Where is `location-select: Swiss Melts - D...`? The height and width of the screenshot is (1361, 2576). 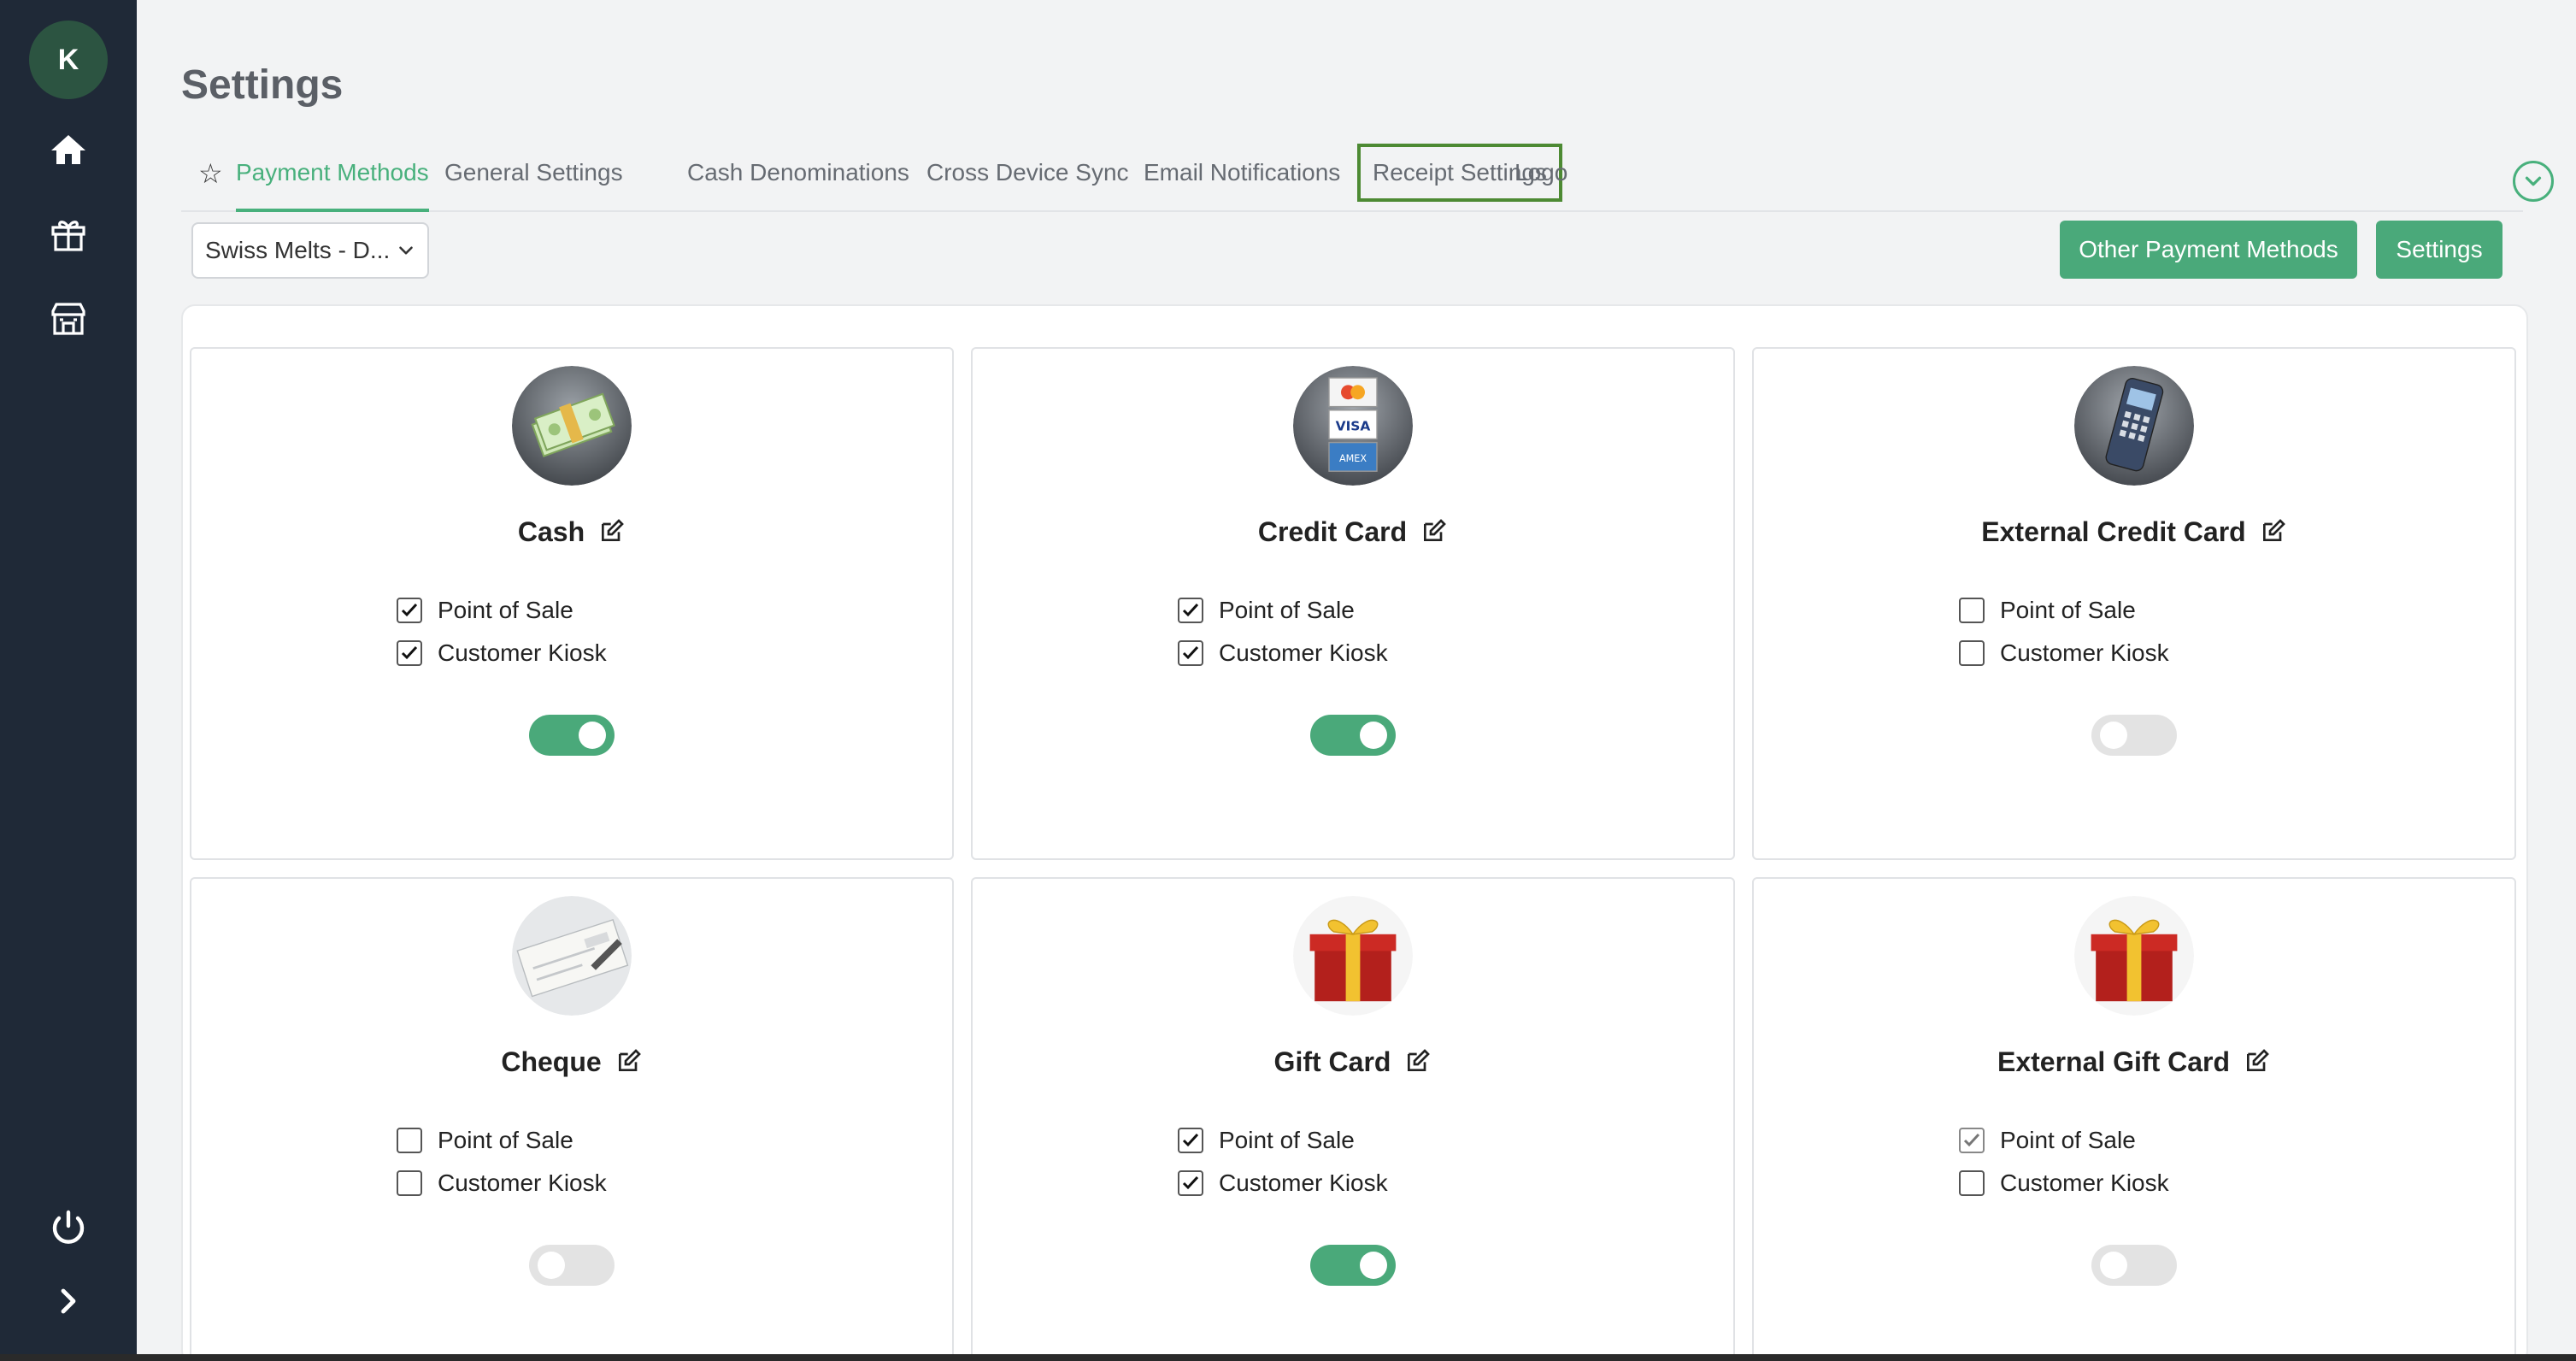
location-select: Swiss Melts - D... is located at coordinates (310, 251).